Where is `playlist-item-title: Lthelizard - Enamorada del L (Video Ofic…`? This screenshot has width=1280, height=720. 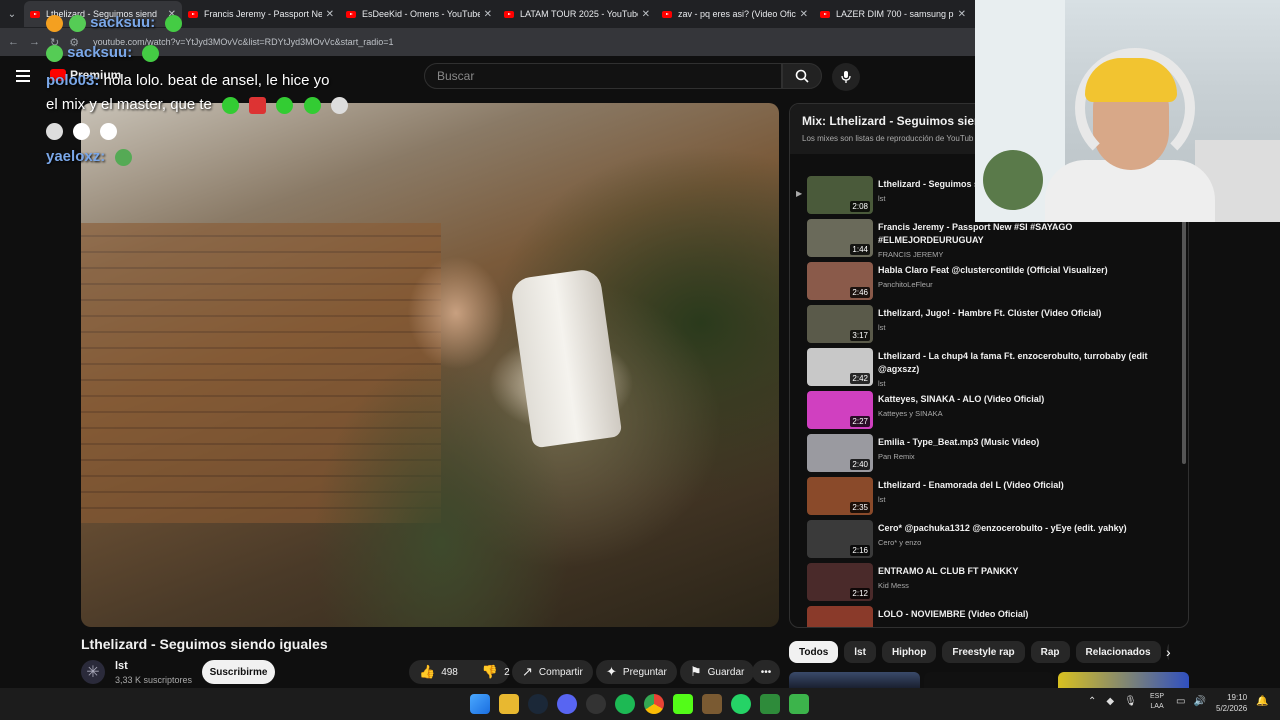 playlist-item-title: Lthelizard - Enamorada del L (Video Ofic… is located at coordinates (1023, 485).